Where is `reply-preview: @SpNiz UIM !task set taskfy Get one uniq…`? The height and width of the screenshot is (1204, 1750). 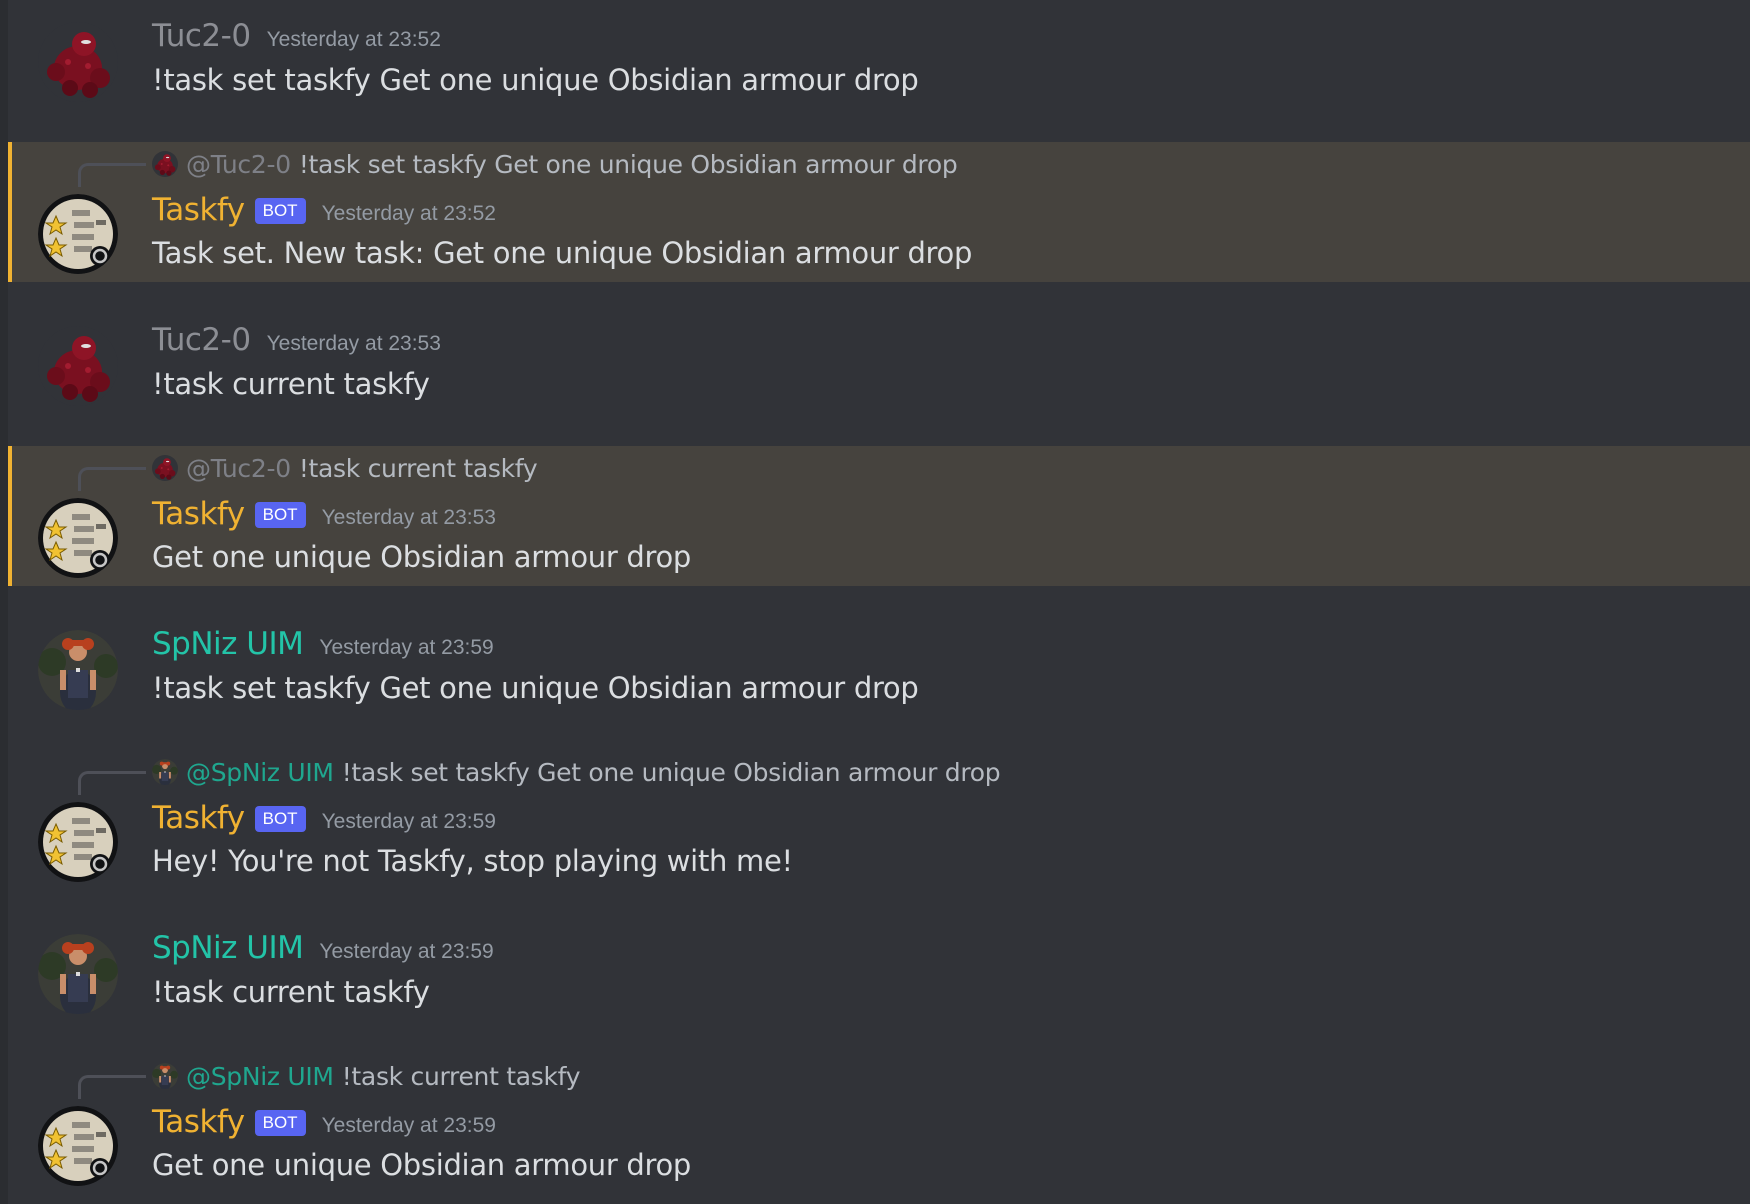 reply-preview: @SpNiz UIM !task set taskfy Get one uniq… is located at coordinates (576, 772).